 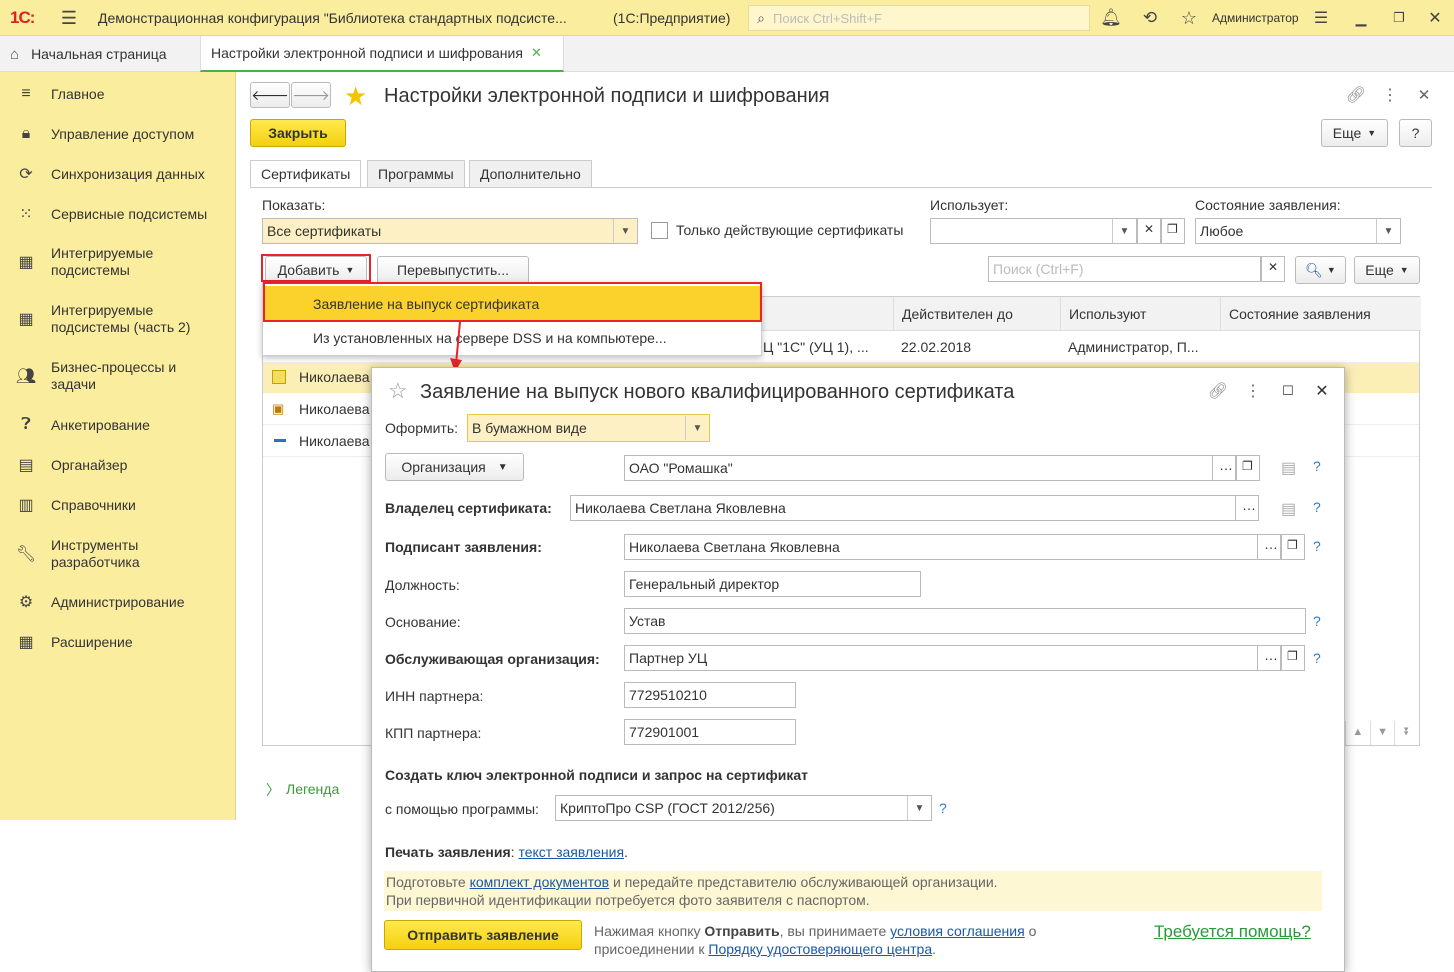 I want to click on column-header-users: Используют, so click(x=1140, y=314).